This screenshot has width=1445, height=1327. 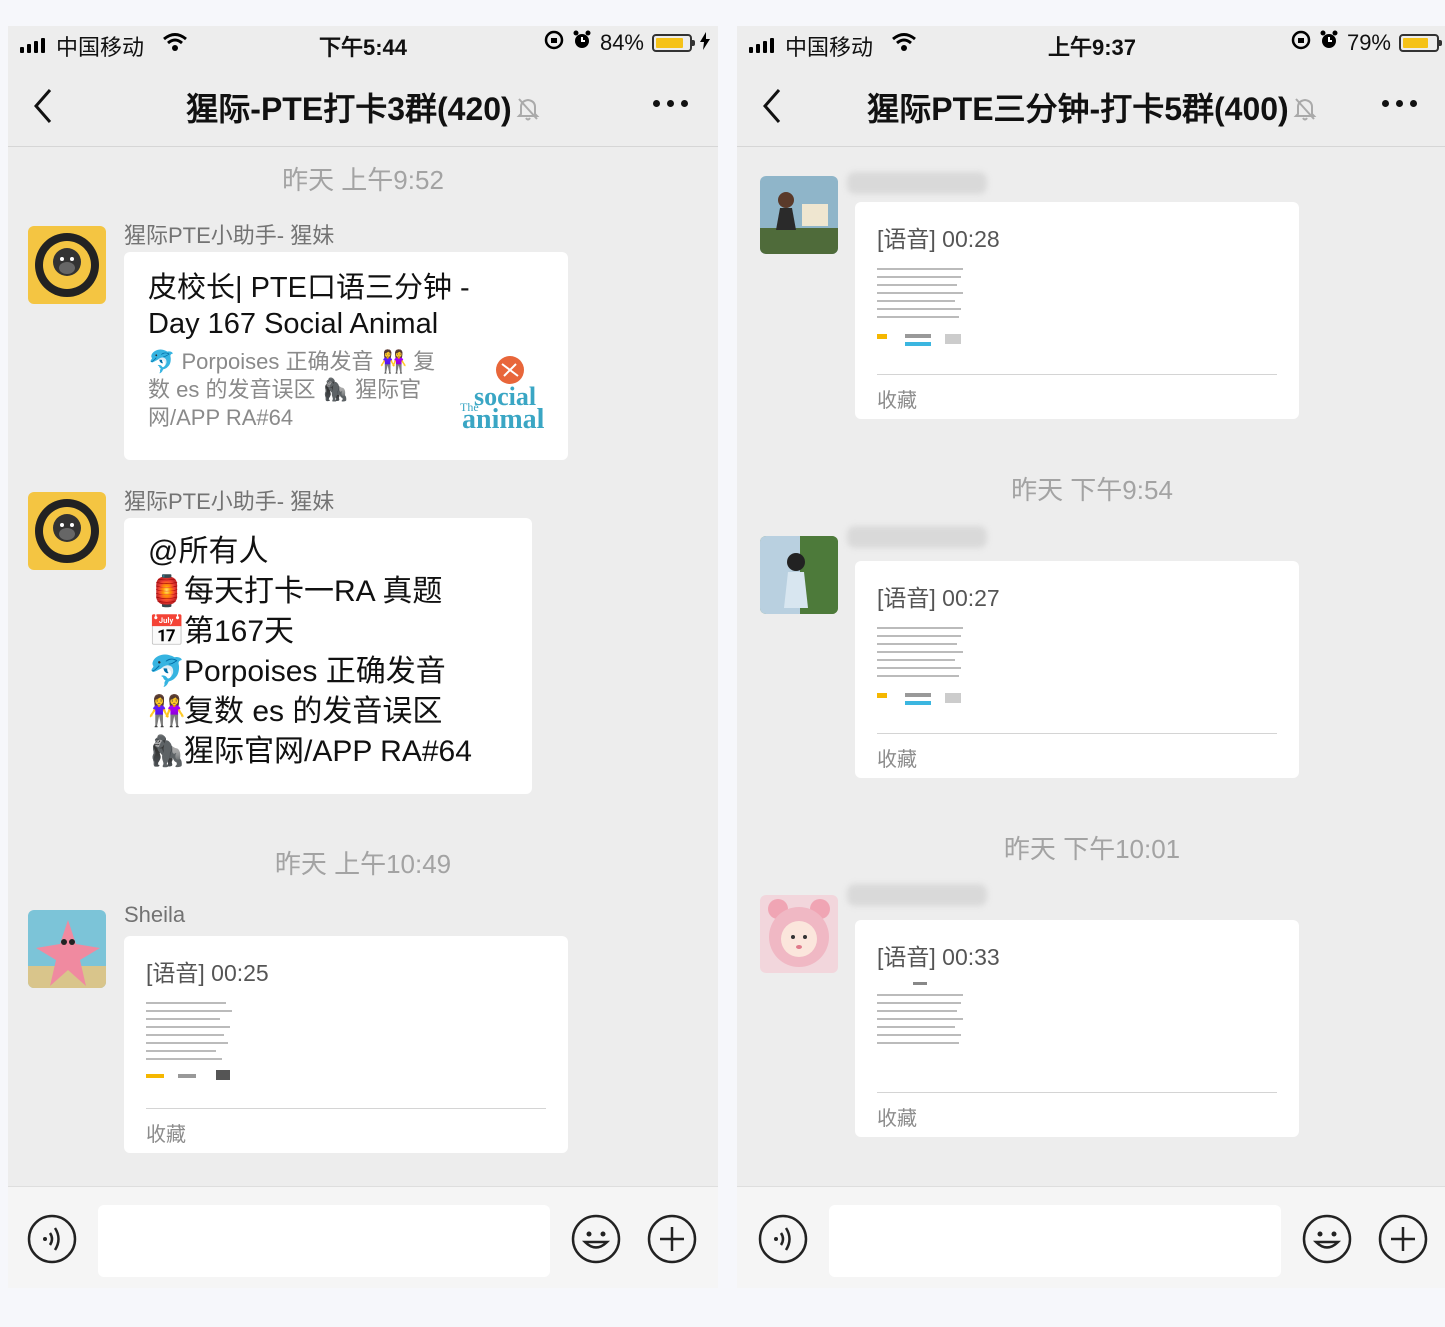 I want to click on message-line: @所有人, so click(x=208, y=551).